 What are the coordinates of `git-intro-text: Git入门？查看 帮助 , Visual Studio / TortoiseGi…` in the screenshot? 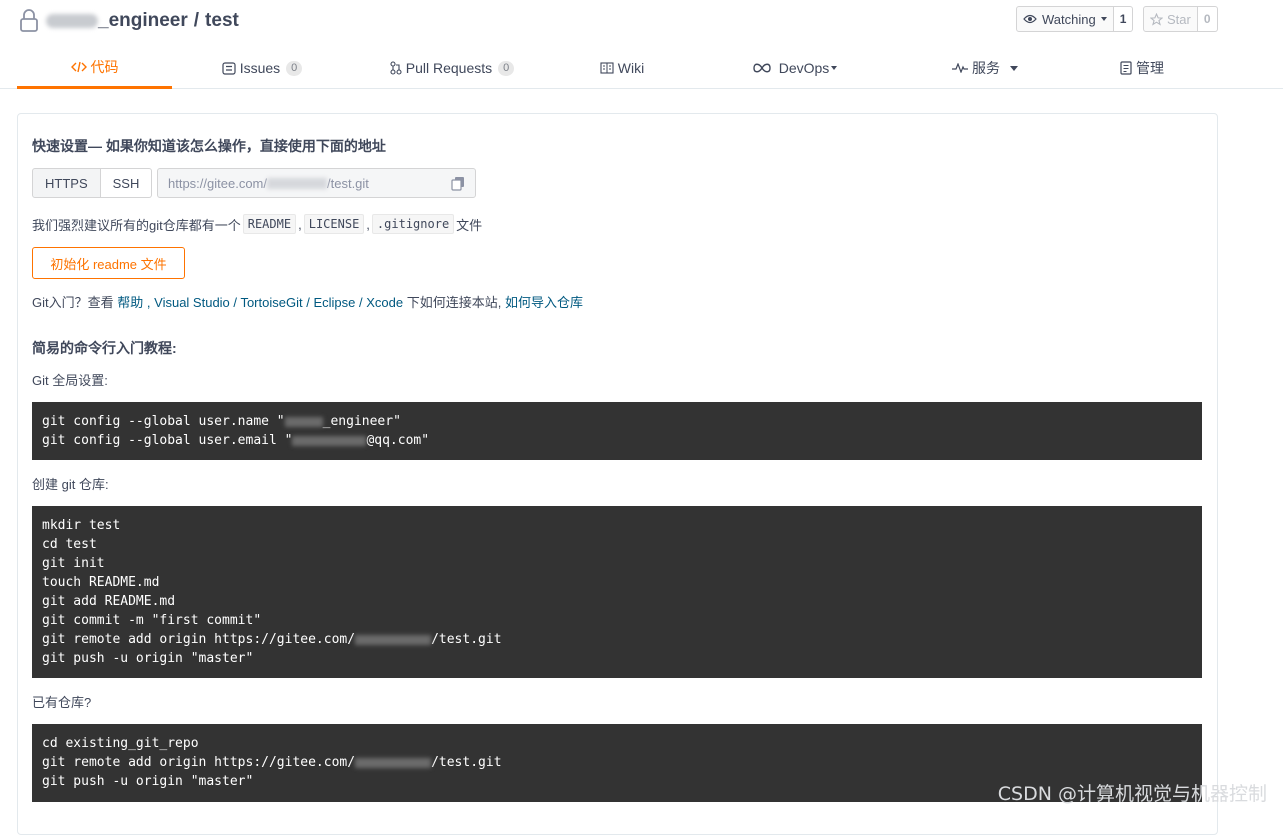 It's located at (308, 302).